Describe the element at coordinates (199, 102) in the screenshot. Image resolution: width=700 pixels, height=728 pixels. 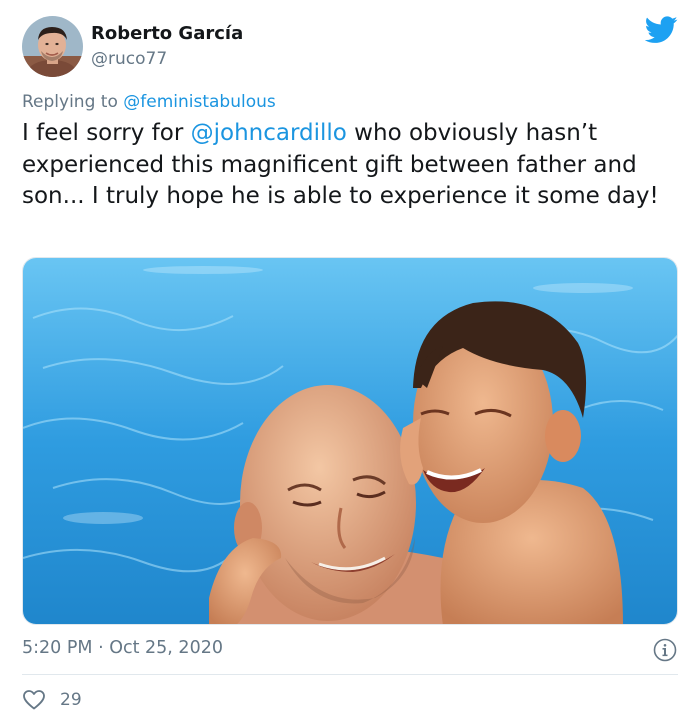
I see `reply-mention-link: @feministabulous` at that location.